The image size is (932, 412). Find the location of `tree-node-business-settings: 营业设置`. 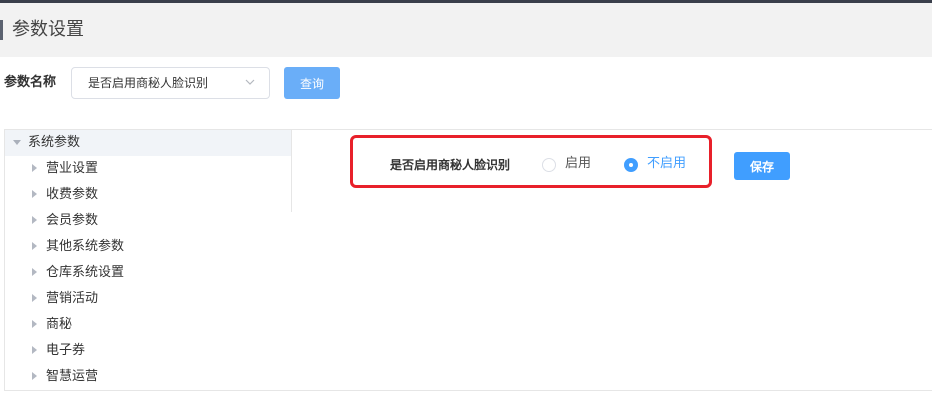

tree-node-business-settings: 营业设置 is located at coordinates (148, 169).